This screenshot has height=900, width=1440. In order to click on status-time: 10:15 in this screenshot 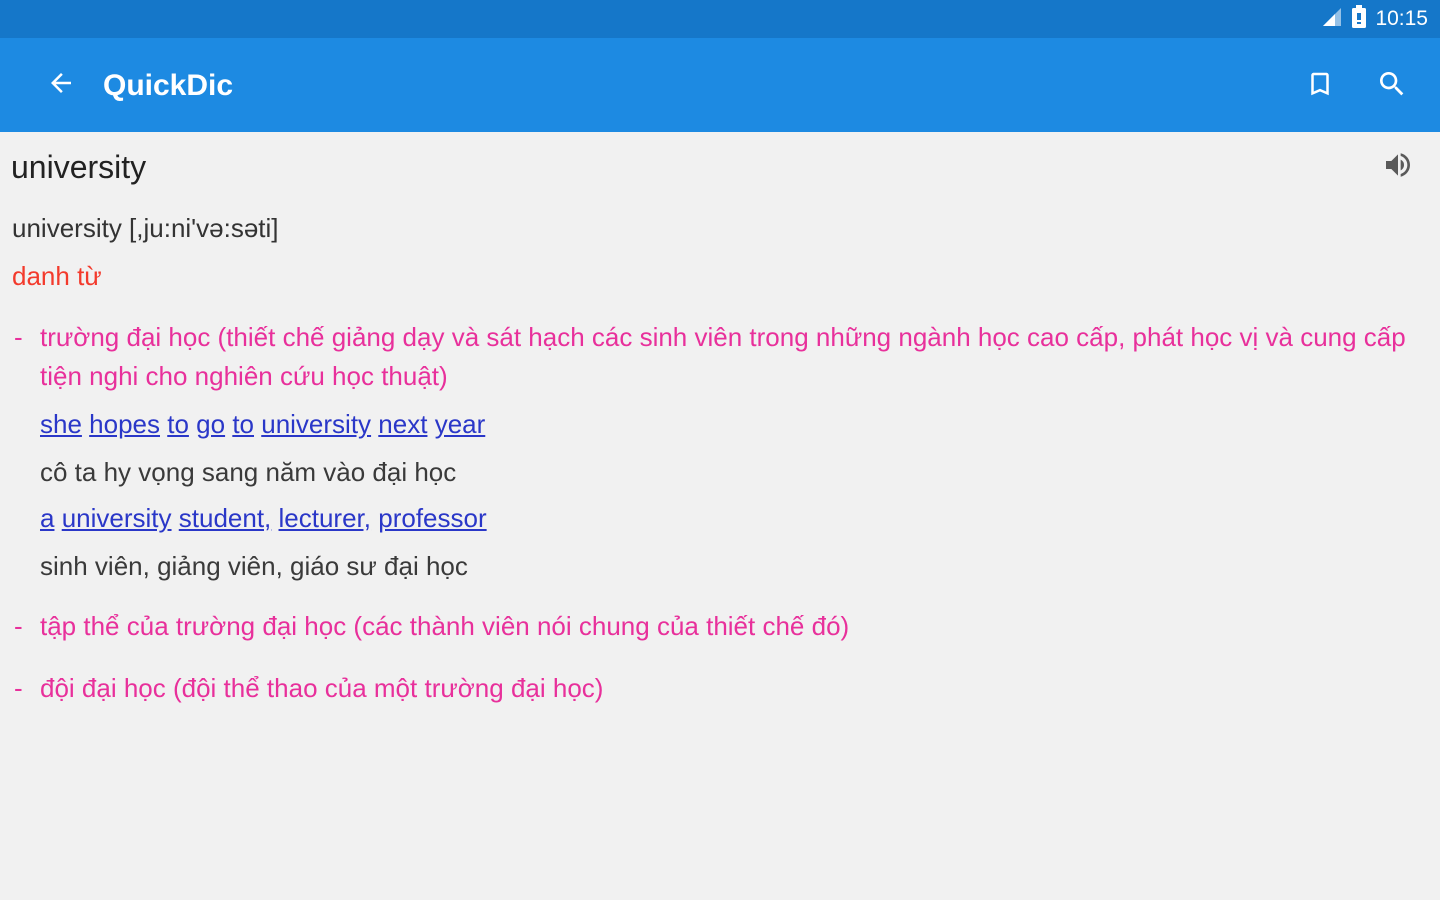, I will do `click(1401, 18)`.